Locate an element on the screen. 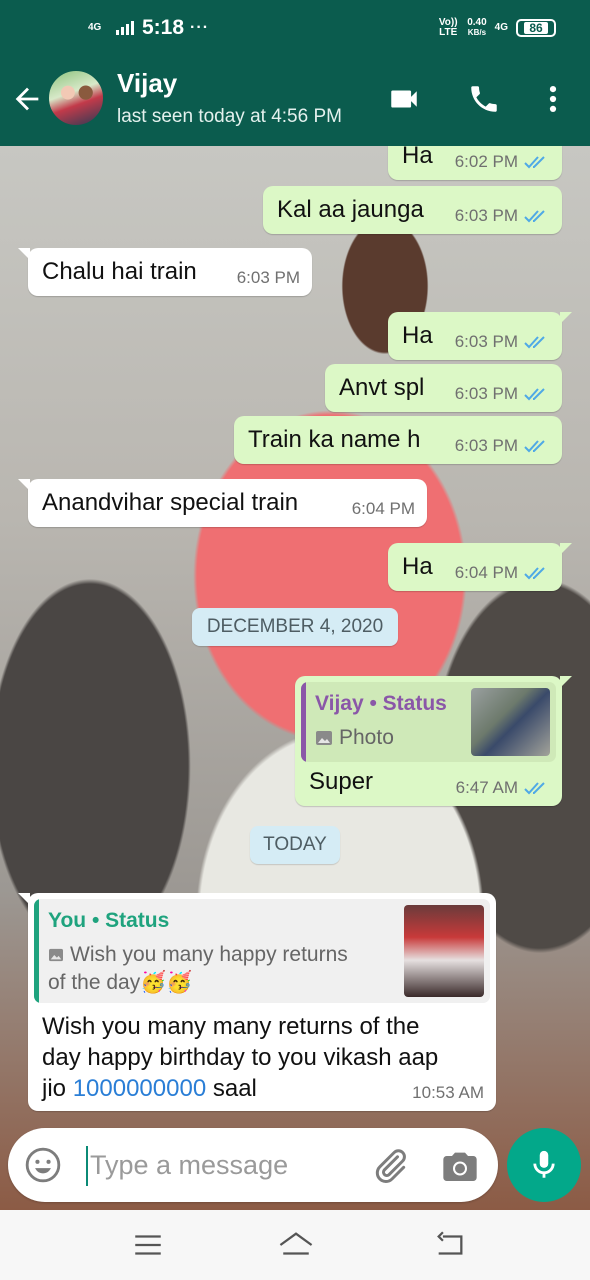 The height and width of the screenshot is (1280, 590). message-bubble-outgoing-reply: Vijay • Status Photo Super 6:47 AM is located at coordinates (433, 741).